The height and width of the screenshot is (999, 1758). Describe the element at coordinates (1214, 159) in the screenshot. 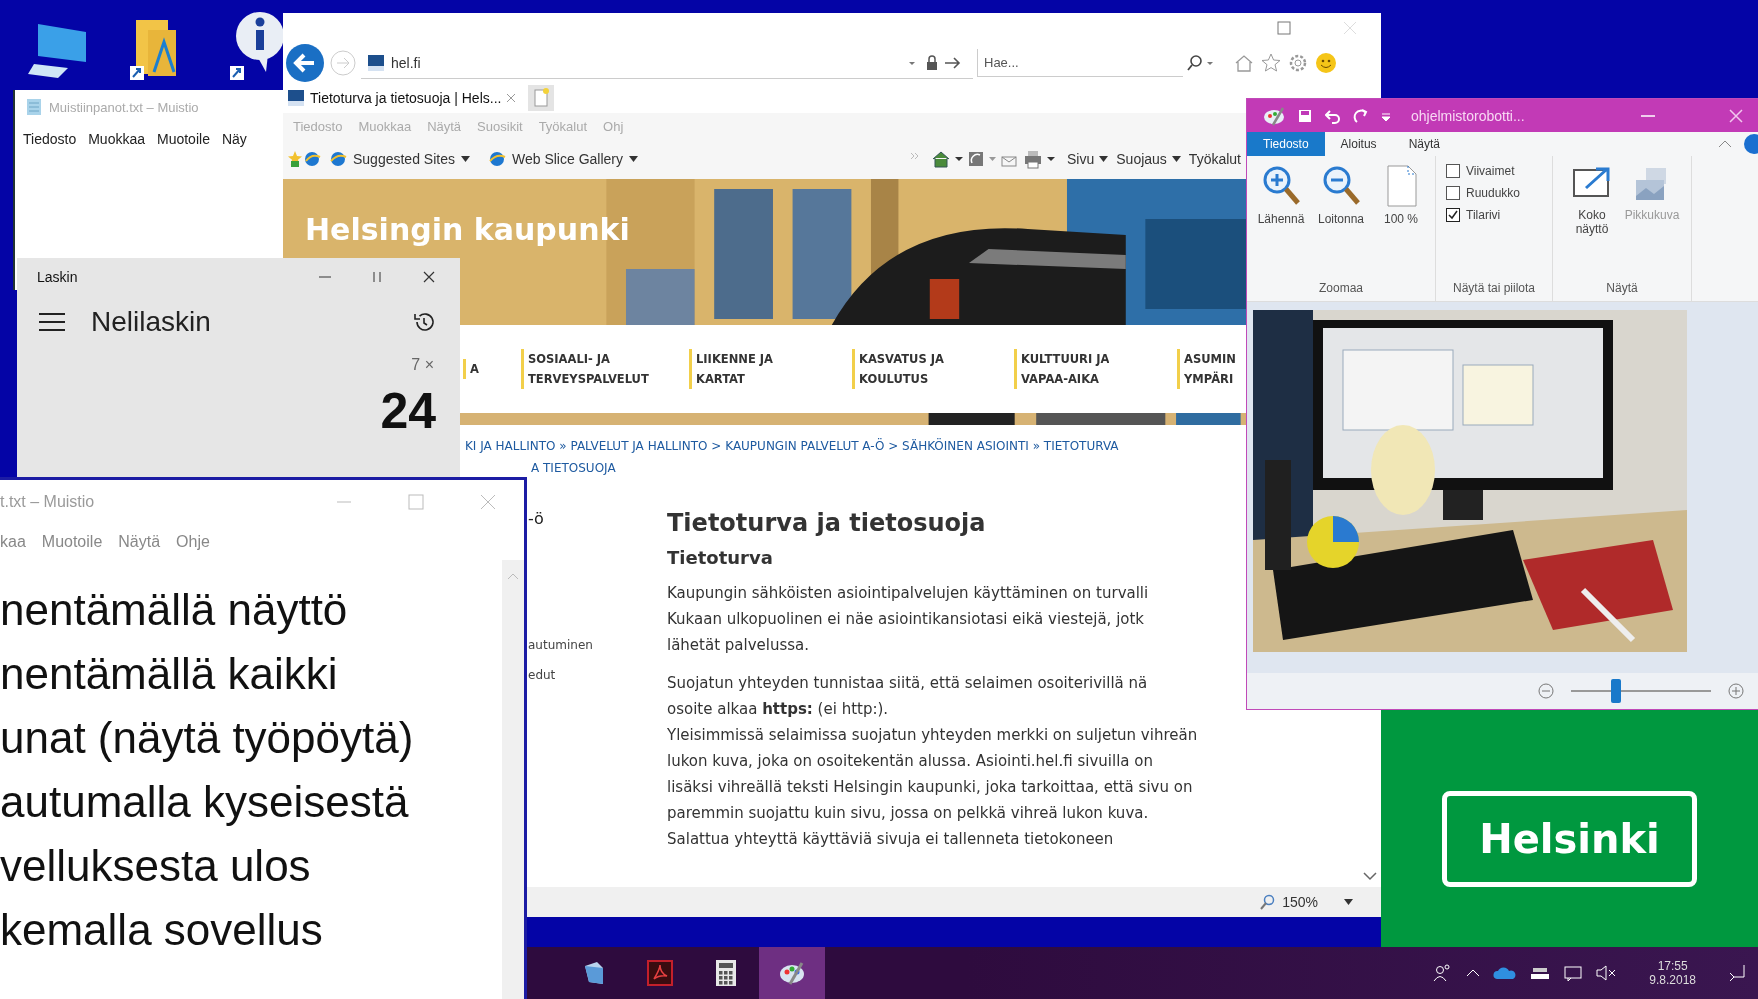

I see `command-menu: Työkalut` at that location.